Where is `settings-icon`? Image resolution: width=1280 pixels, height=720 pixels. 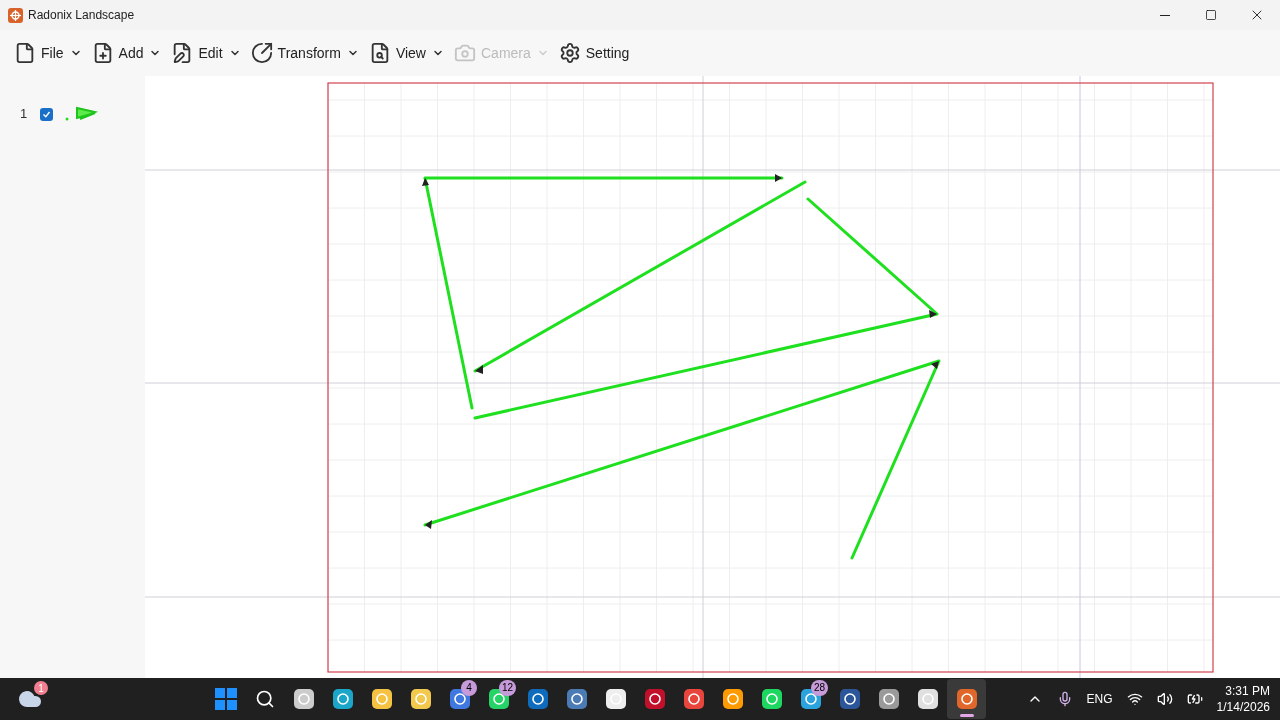
settings-icon is located at coordinates (569, 53).